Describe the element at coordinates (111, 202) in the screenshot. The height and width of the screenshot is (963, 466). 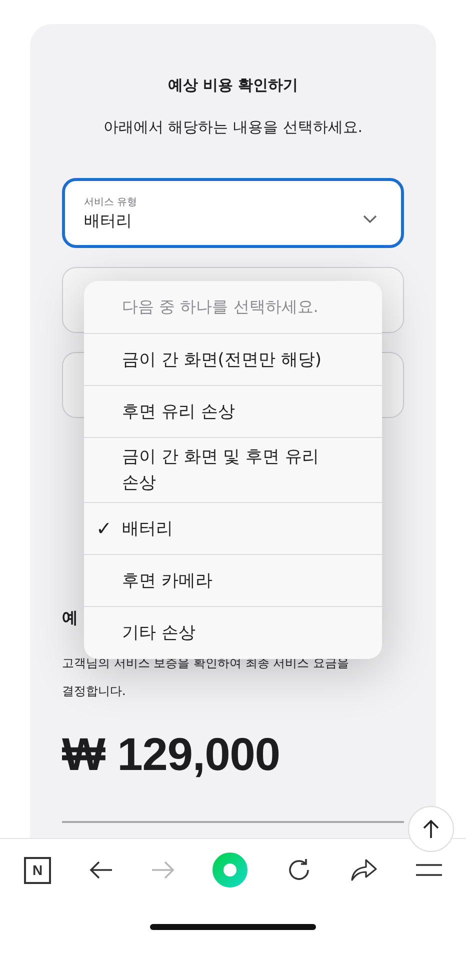
I see `field-label: 서비스 유형` at that location.